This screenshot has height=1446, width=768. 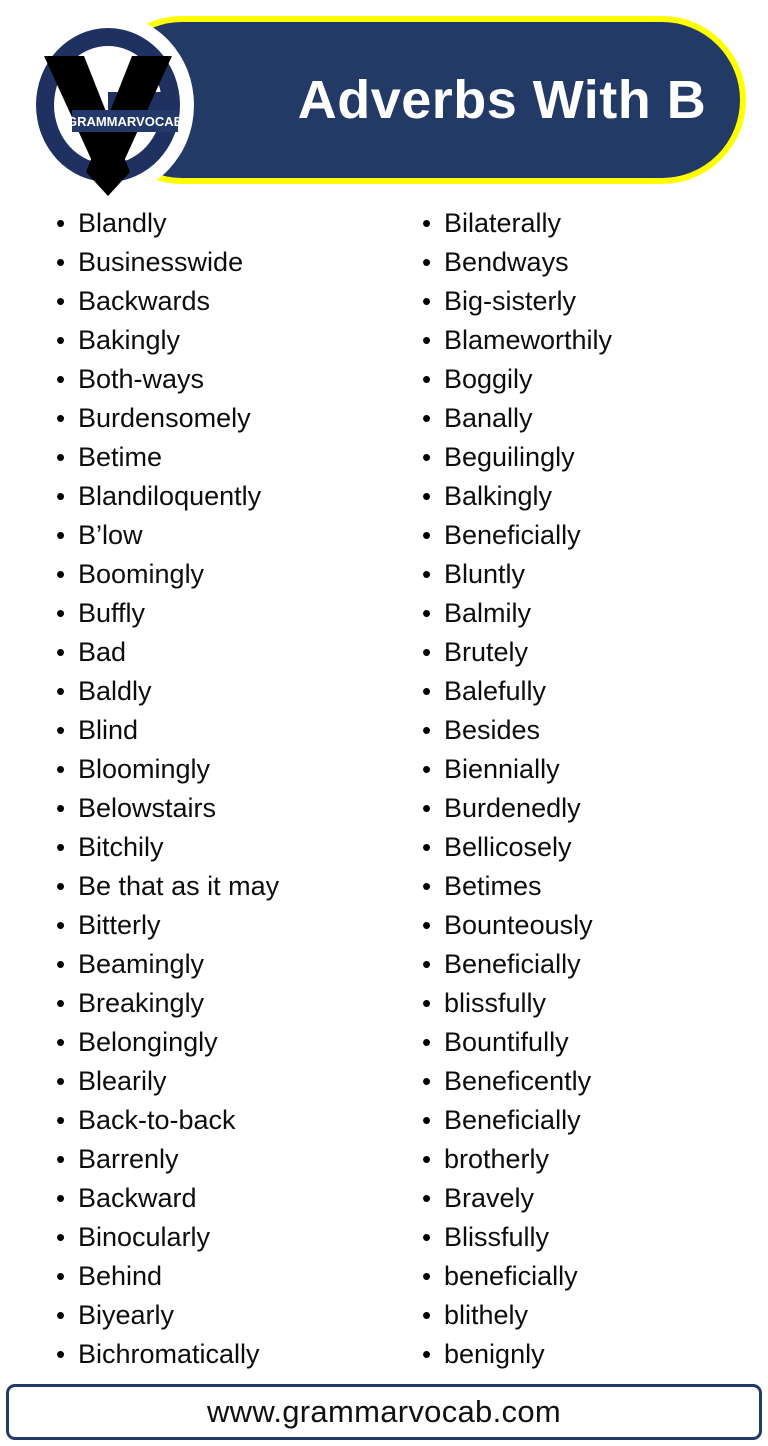 I want to click on adverb-word: Burdenedly, so click(x=512, y=808).